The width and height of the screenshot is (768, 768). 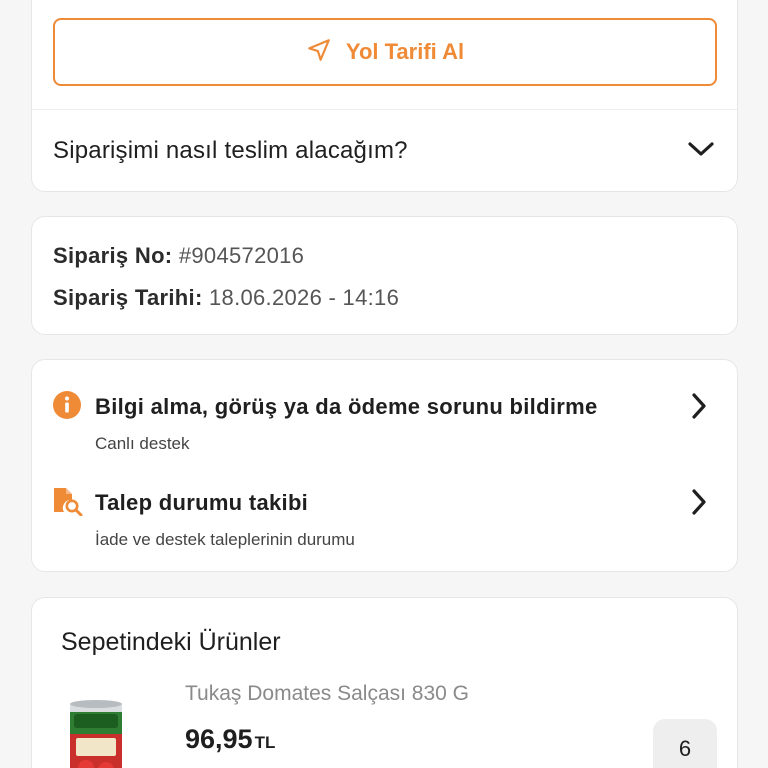 I want to click on order-number-value: #904572016, so click(x=241, y=255).